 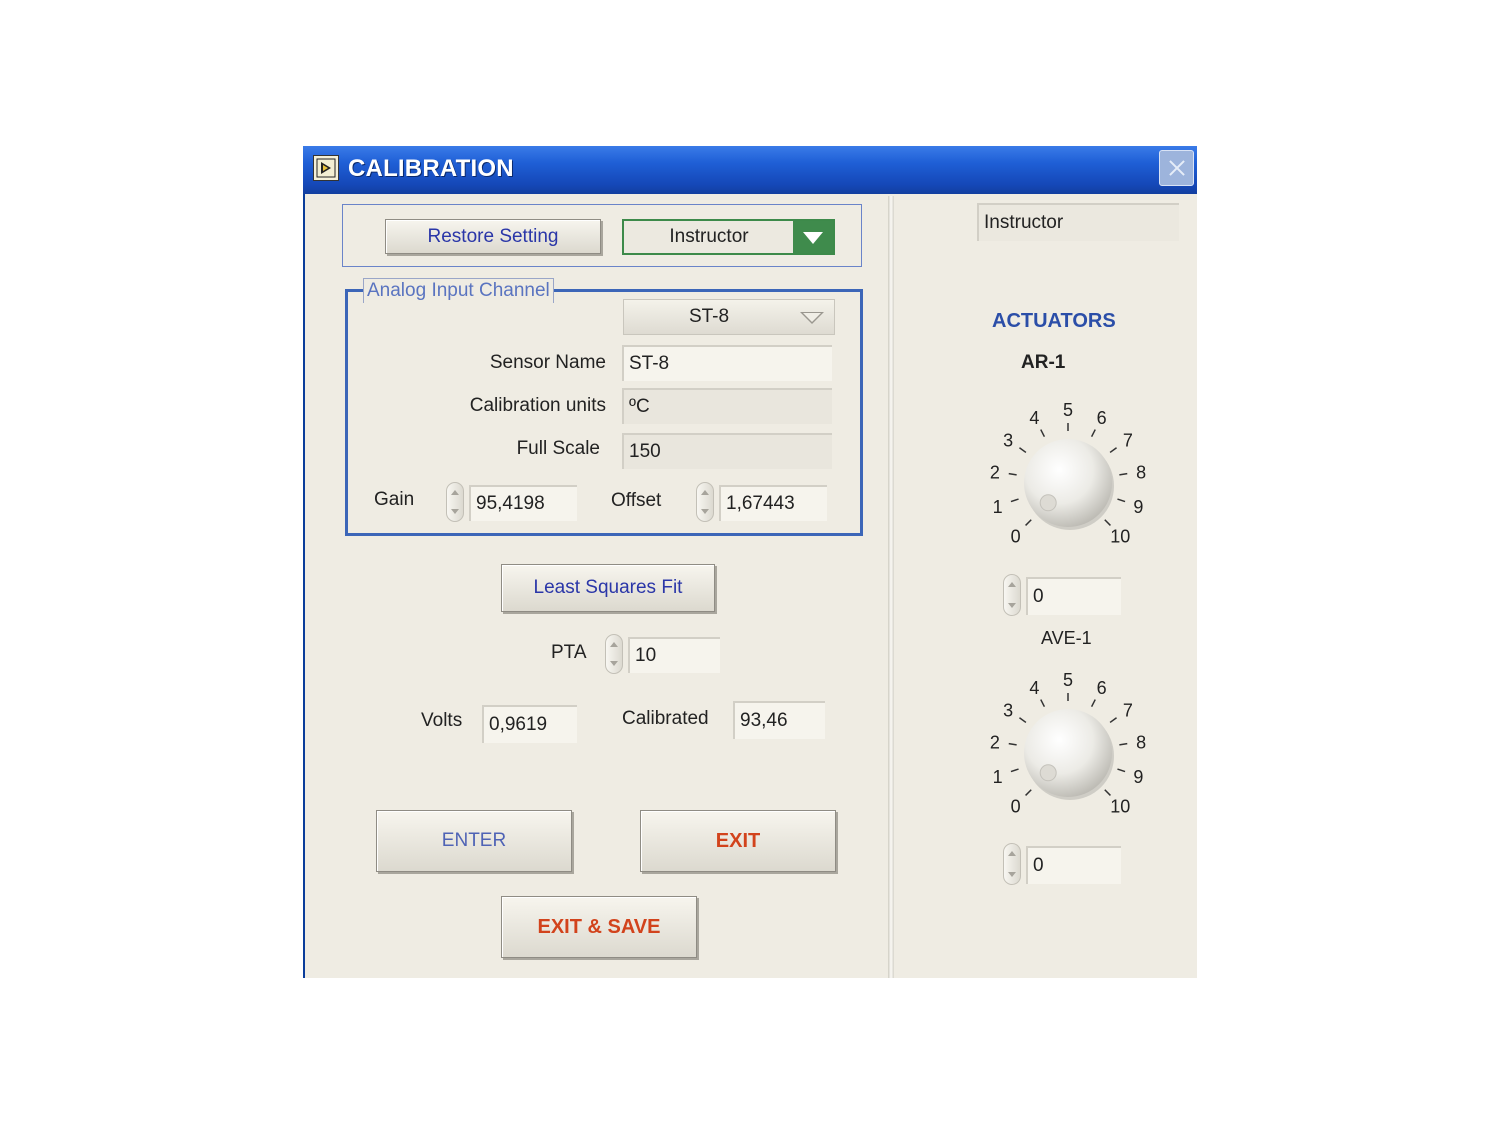 I want to click on full-scale-label: Full Scale, so click(x=558, y=448).